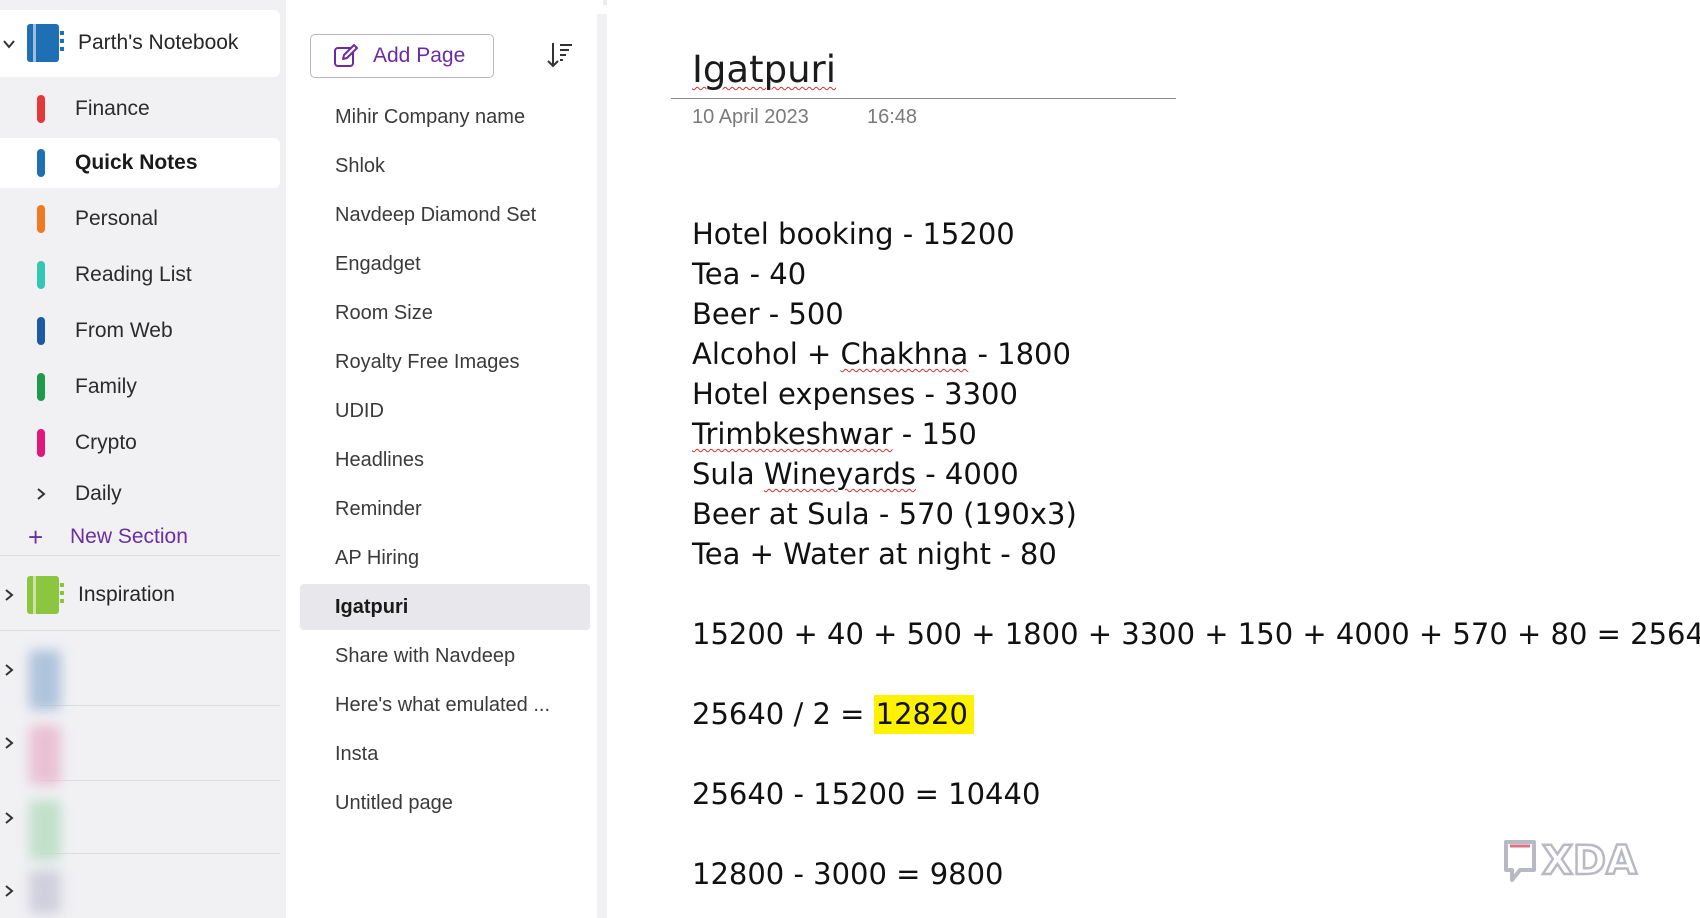 Image resolution: width=1700 pixels, height=918 pixels. Describe the element at coordinates (884, 514) in the screenshot. I see `note-line: Beer at Sula - 570 (190x3)` at that location.